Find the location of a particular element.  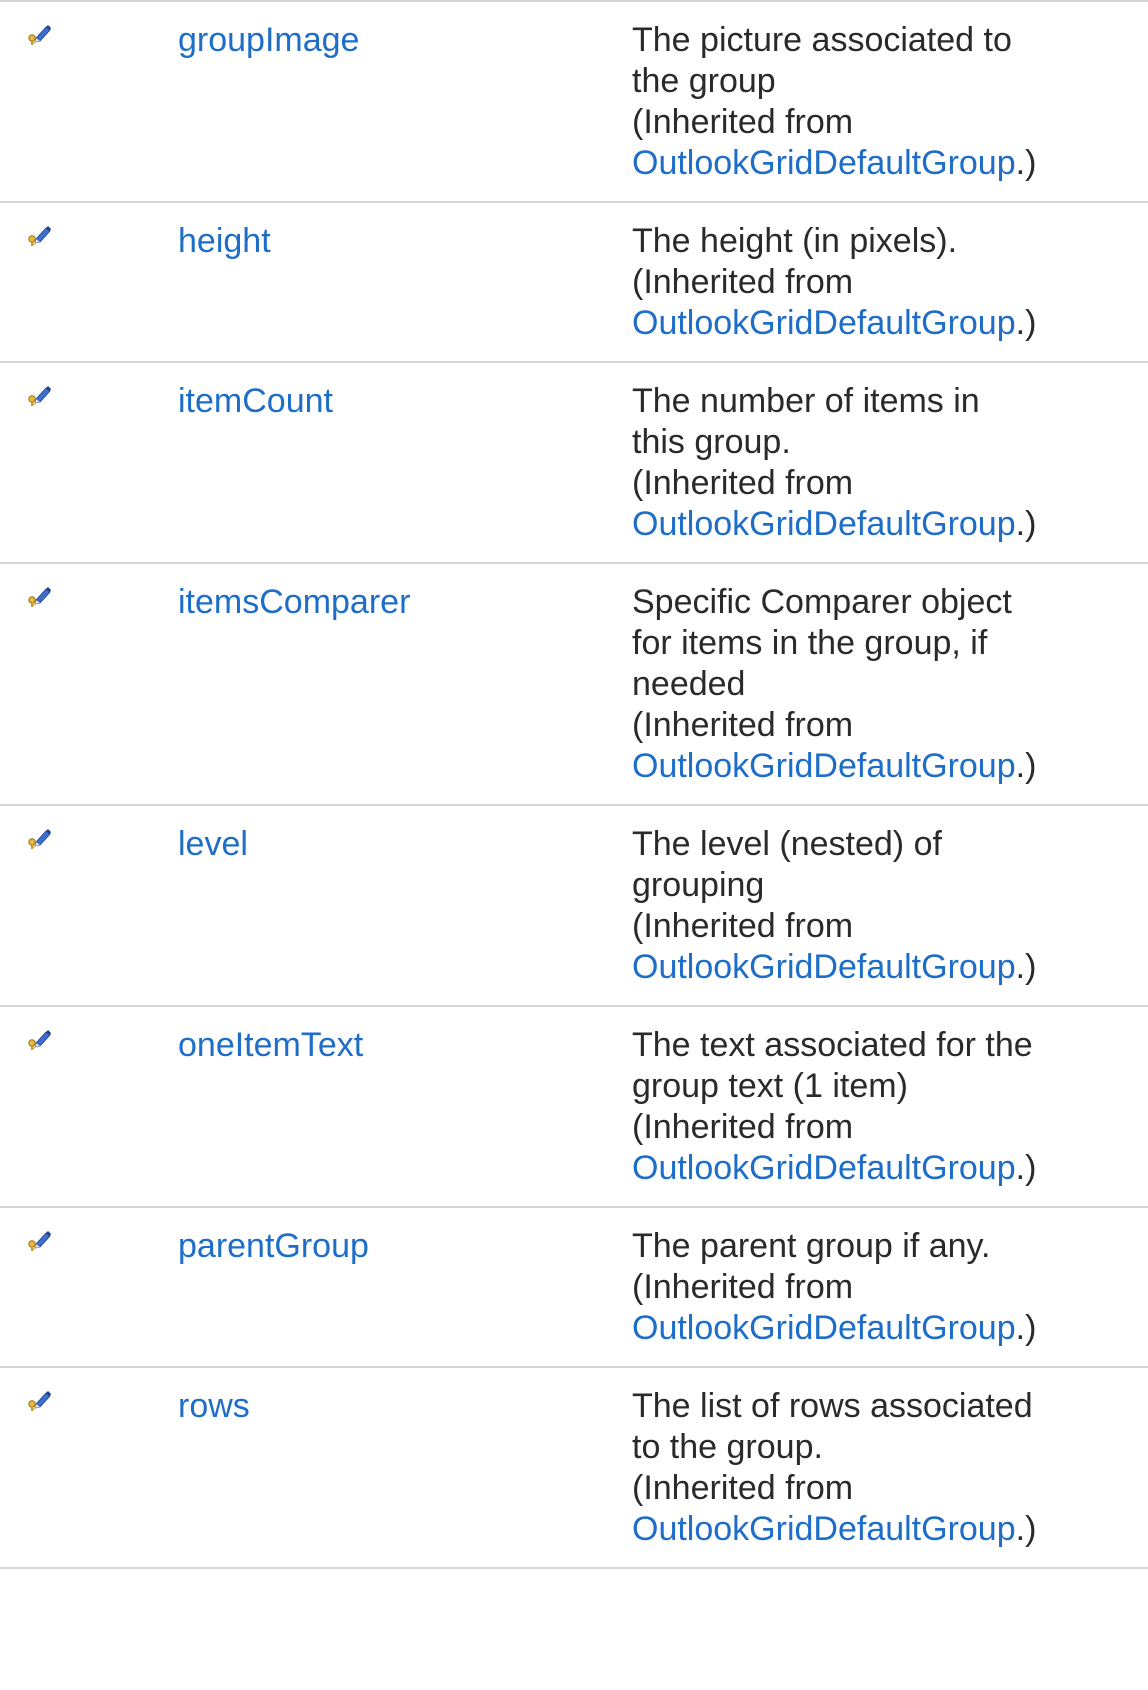

description-line: this group. is located at coordinates (711, 442).